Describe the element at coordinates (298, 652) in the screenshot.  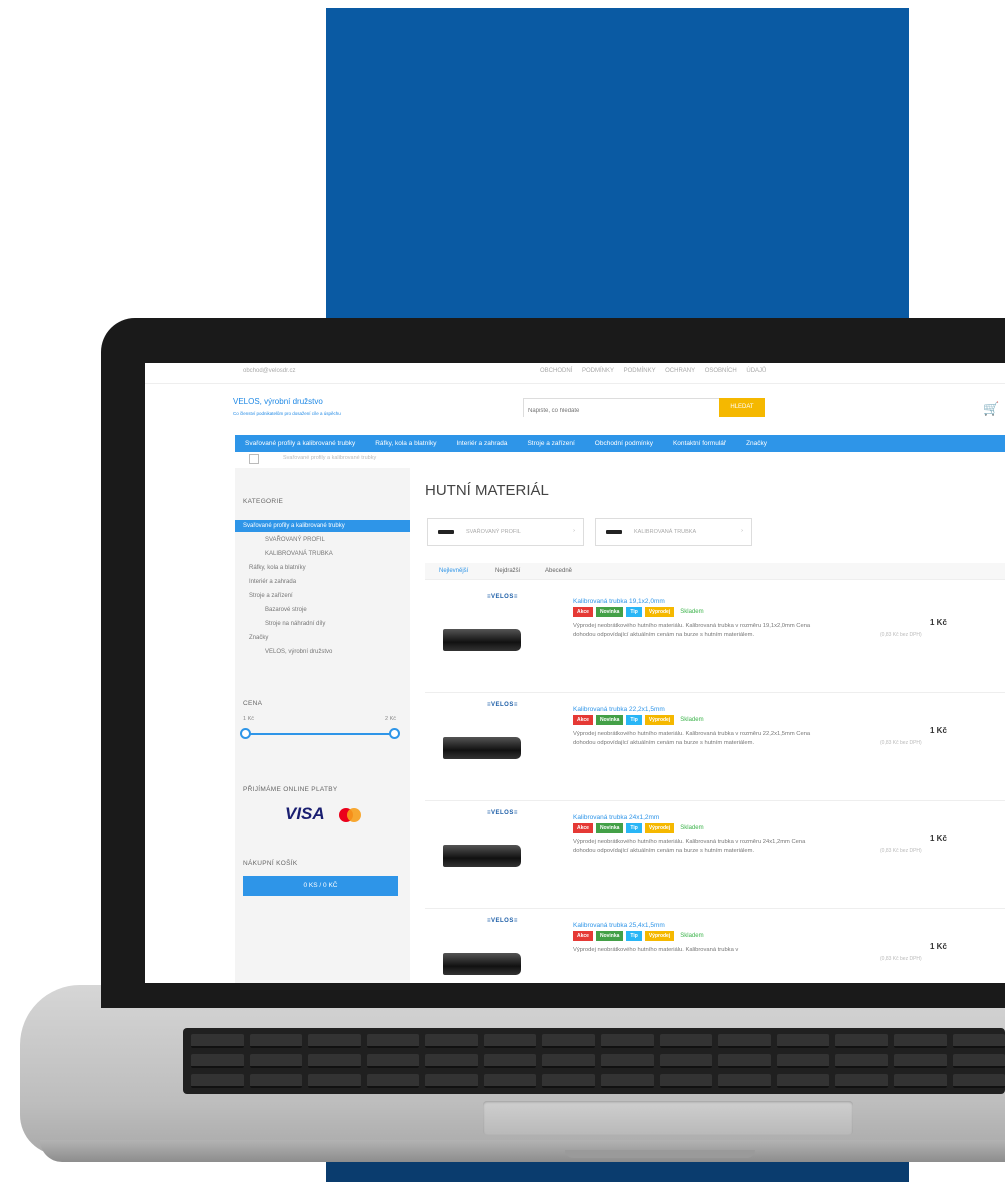
I see `sidebar-item: VELOS, výrobní družstvo` at that location.